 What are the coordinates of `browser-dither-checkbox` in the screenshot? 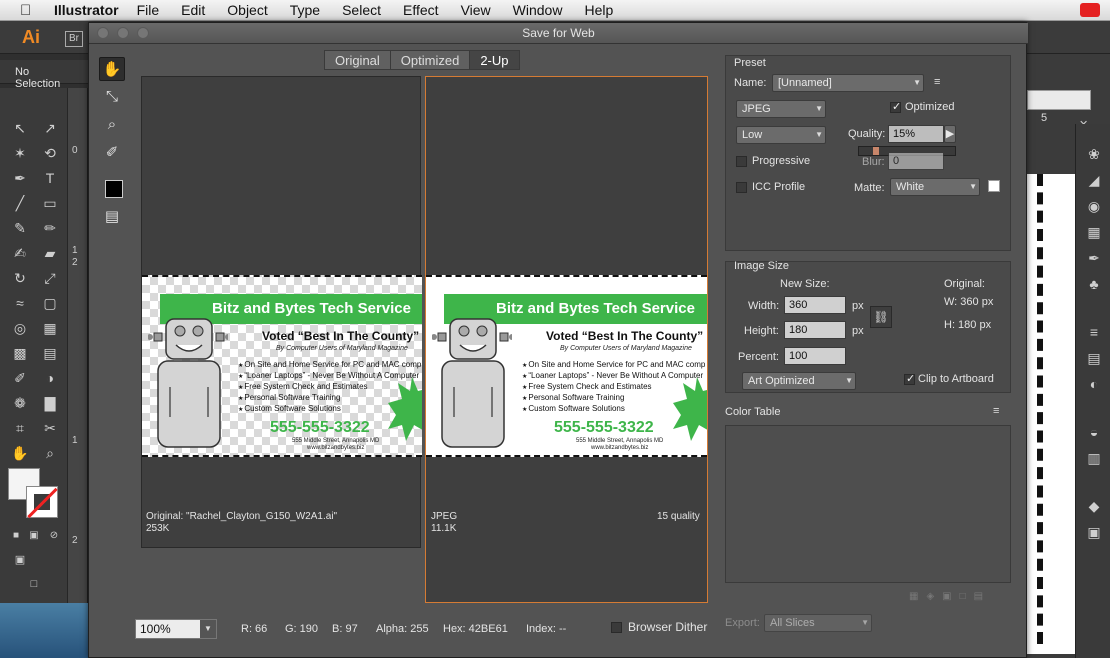 It's located at (616, 627).